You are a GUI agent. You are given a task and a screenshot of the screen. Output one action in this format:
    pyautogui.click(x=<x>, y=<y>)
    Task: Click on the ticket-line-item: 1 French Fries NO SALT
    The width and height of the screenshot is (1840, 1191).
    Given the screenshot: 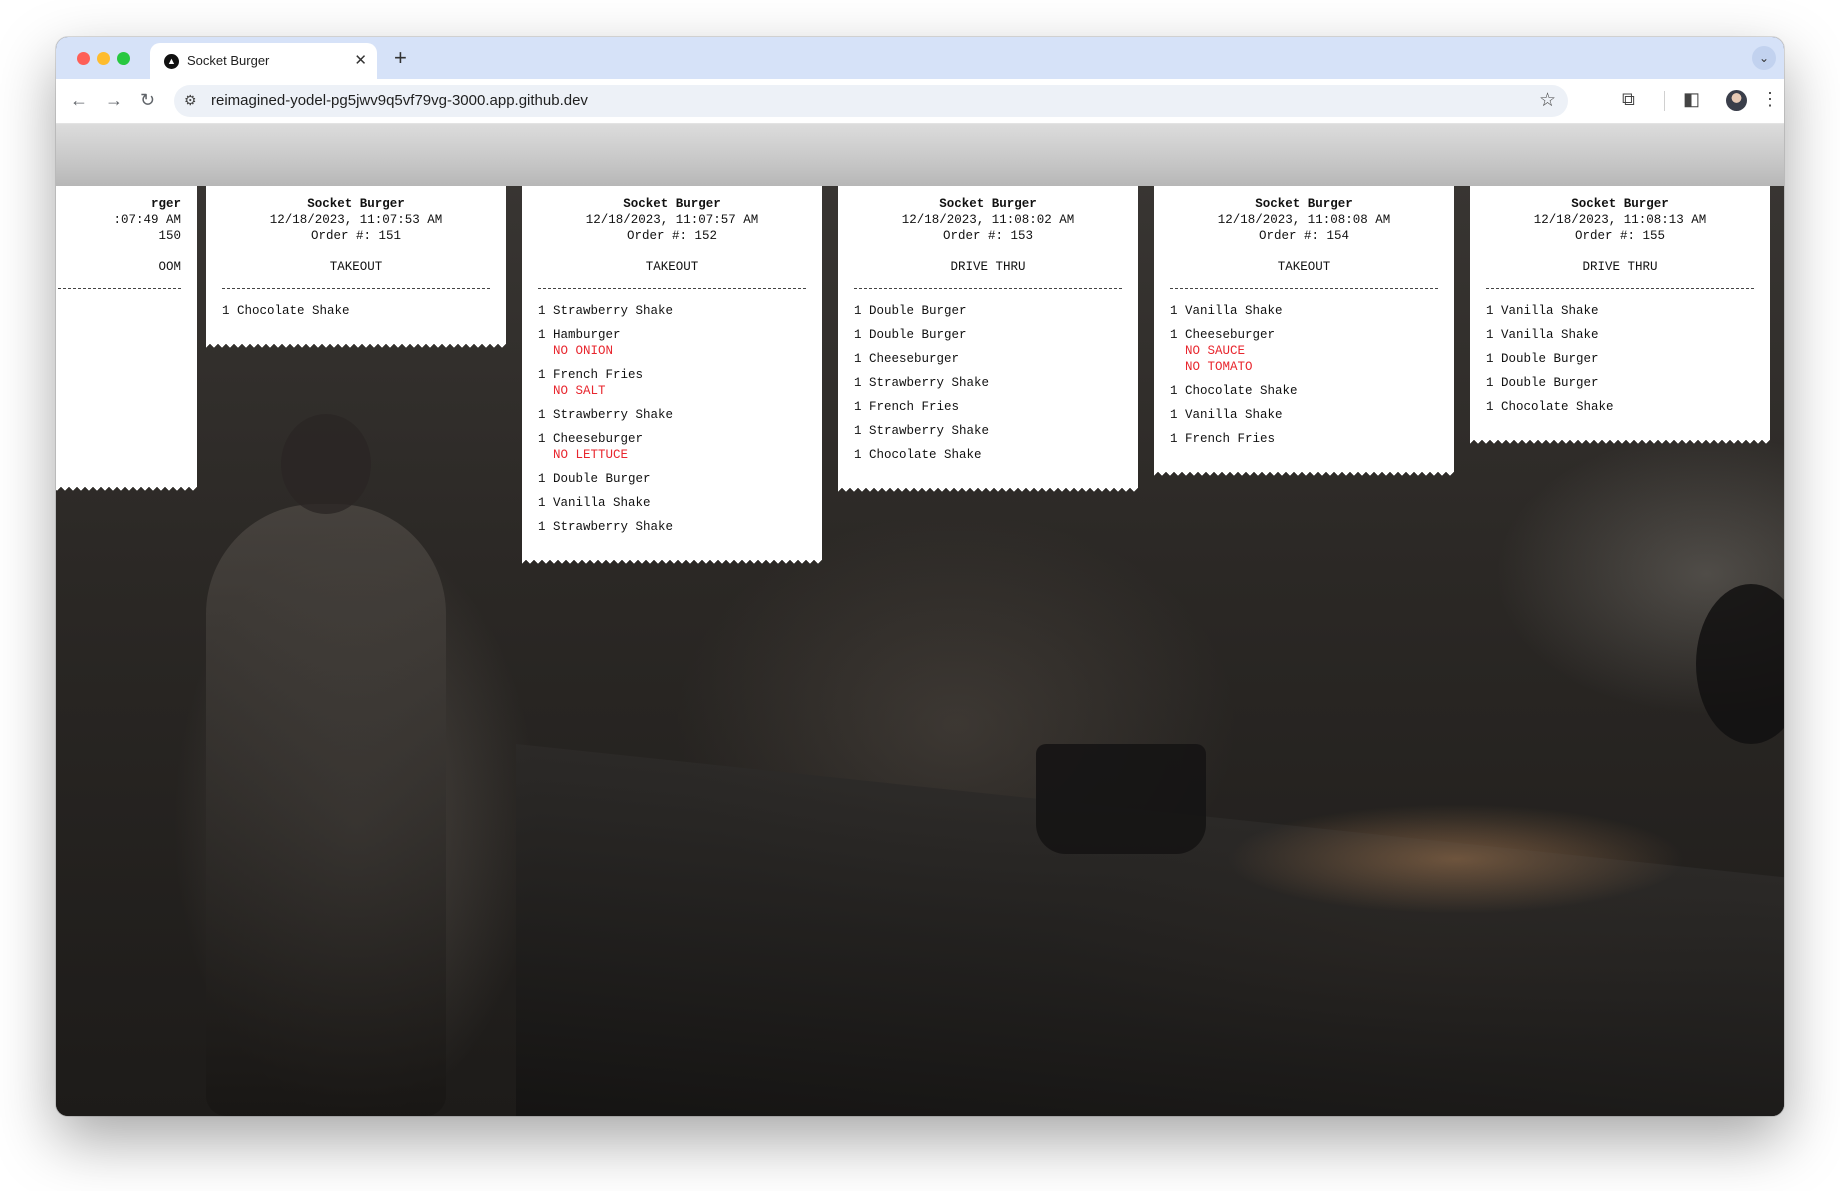 What is the action you would take?
    pyautogui.click(x=672, y=383)
    